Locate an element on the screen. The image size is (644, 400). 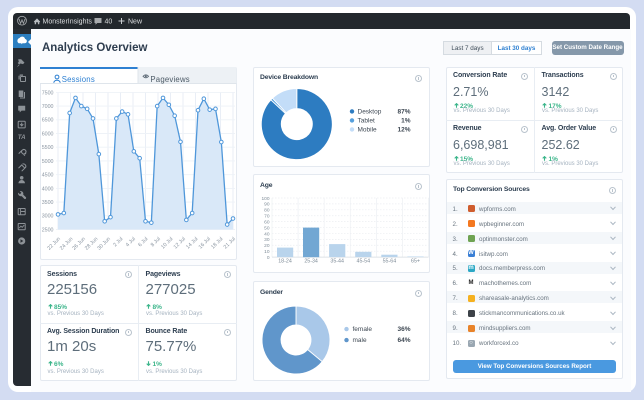
svg-text: 64% is located at coordinates (403, 340).